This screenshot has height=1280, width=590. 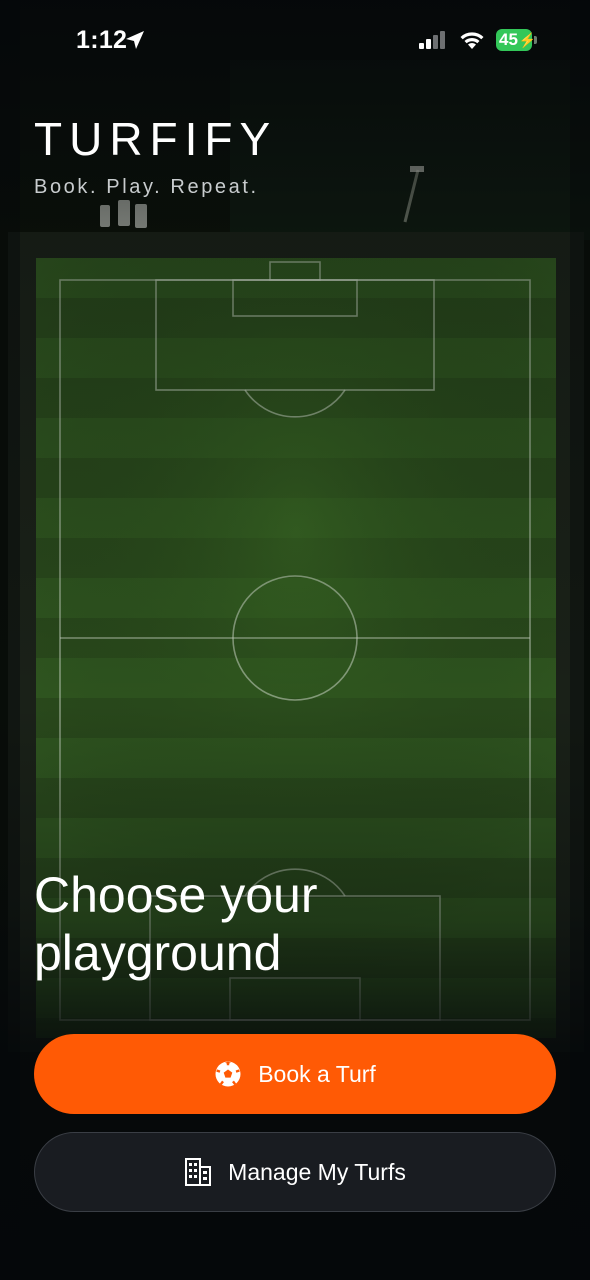 What do you see at coordinates (432, 40) in the screenshot?
I see `cellular-signal-icon` at bounding box center [432, 40].